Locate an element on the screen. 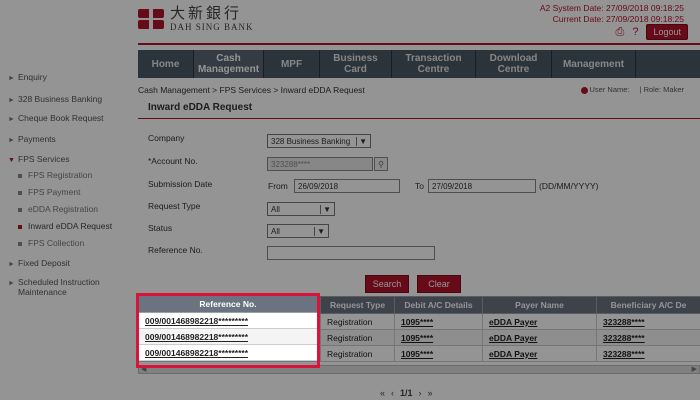 Image resolution: width=700 pixels, height=400 pixels. logout-button: Logout is located at coordinates (667, 32).